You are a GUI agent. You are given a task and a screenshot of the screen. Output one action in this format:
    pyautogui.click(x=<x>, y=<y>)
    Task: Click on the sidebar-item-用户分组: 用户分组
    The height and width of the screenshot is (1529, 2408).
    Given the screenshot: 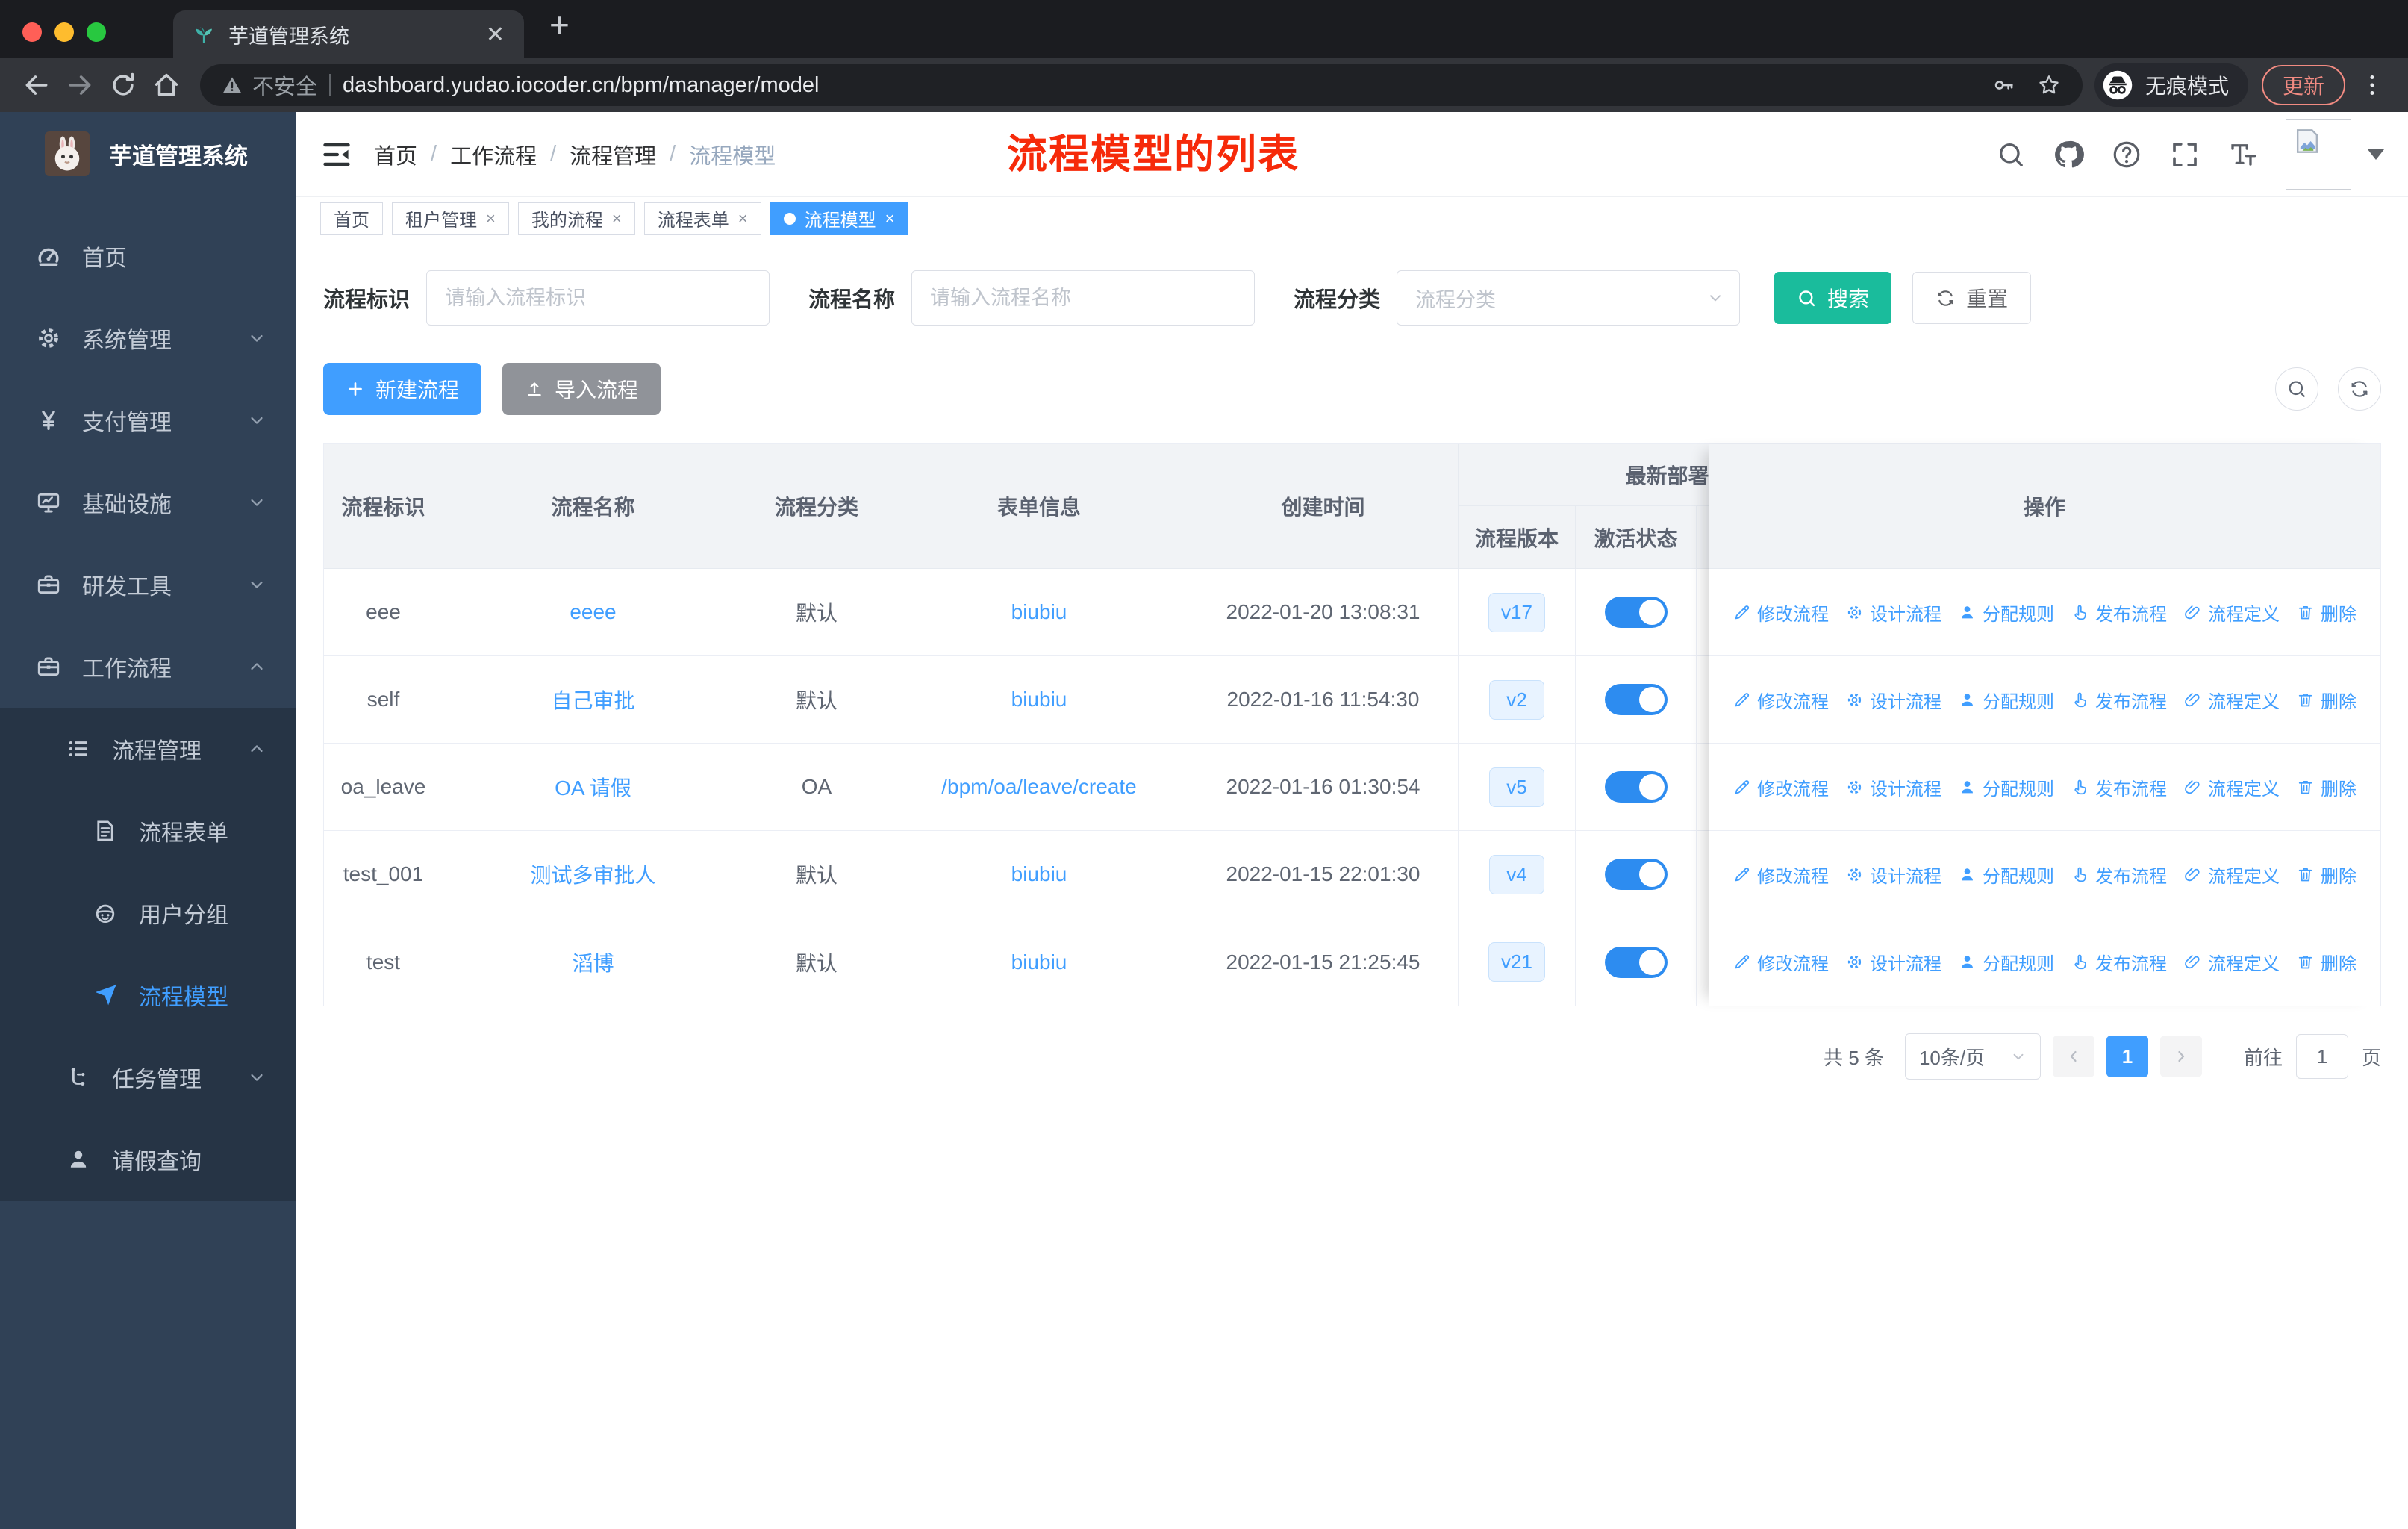 What is the action you would take?
    pyautogui.click(x=148, y=913)
    